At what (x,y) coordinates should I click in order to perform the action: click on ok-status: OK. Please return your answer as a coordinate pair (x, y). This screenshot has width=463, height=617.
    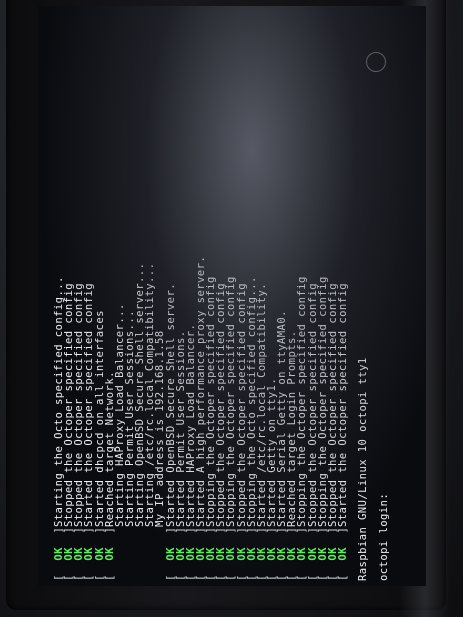
    Looking at the image, I should click on (342, 554).